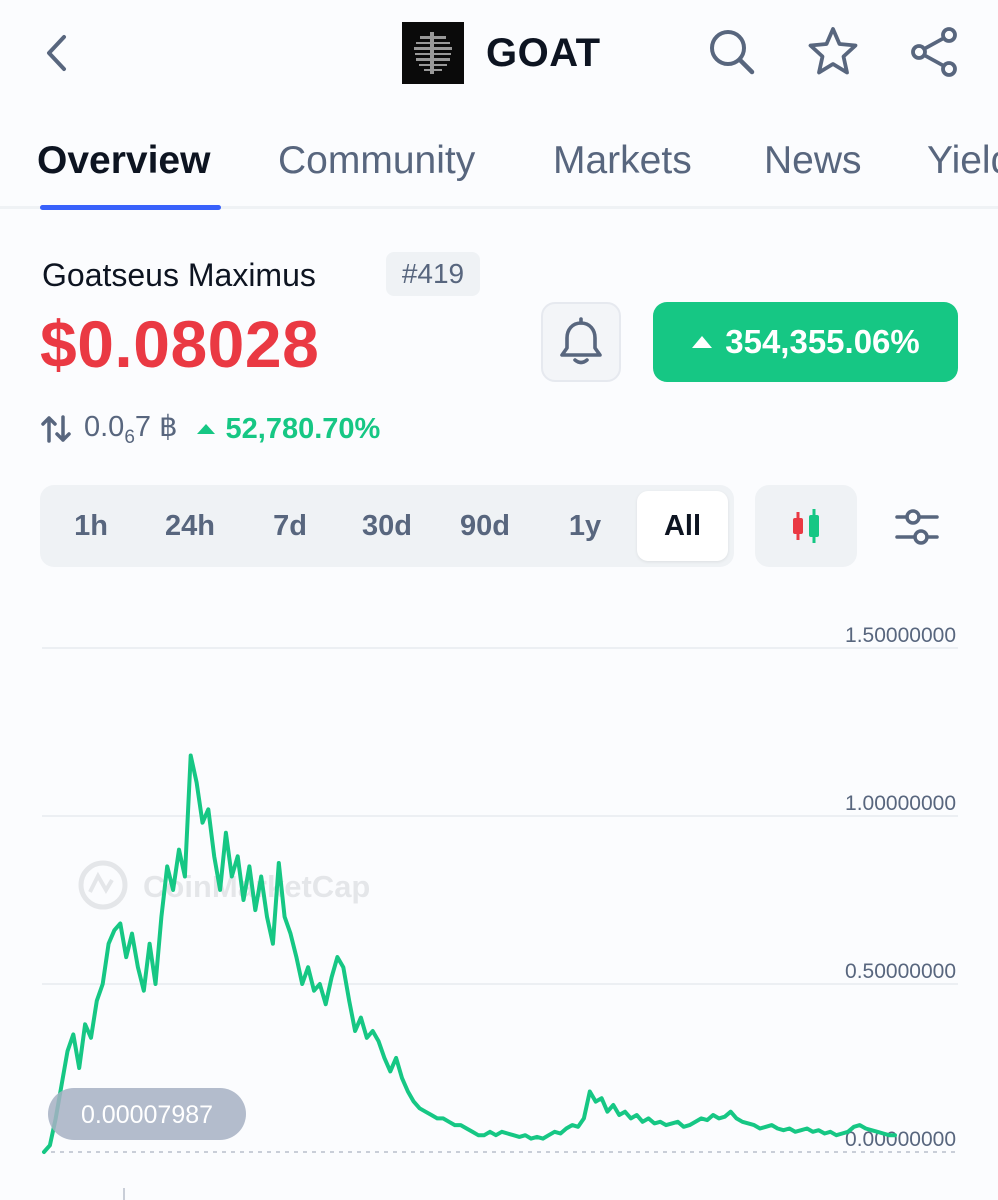 Image resolution: width=998 pixels, height=1200 pixels. Describe the element at coordinates (290, 526) in the screenshot. I see `range-7d: 7d` at that location.